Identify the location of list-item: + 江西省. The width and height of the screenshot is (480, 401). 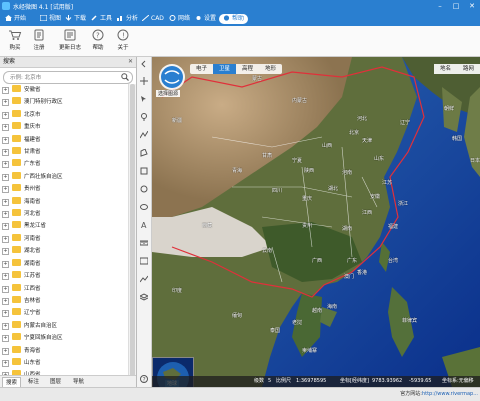
(64, 289).